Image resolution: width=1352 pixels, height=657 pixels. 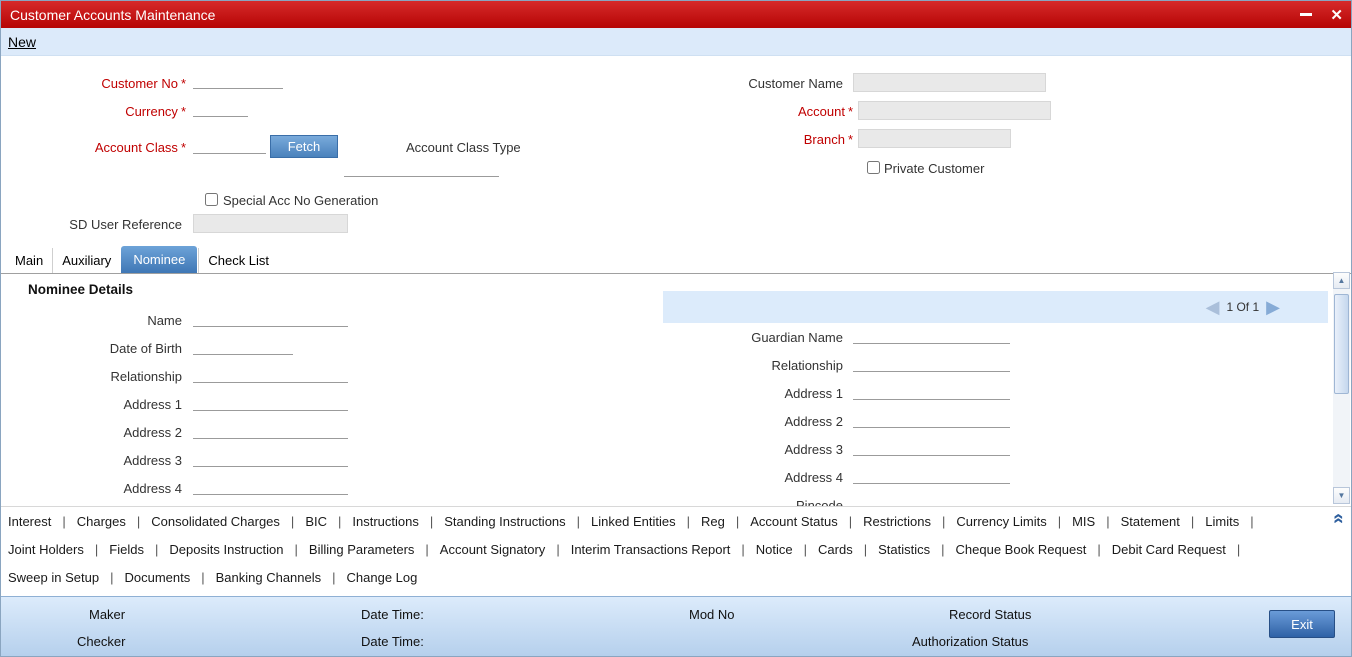 What do you see at coordinates (931, 447) in the screenshot?
I see `guardian-address3-input` at bounding box center [931, 447].